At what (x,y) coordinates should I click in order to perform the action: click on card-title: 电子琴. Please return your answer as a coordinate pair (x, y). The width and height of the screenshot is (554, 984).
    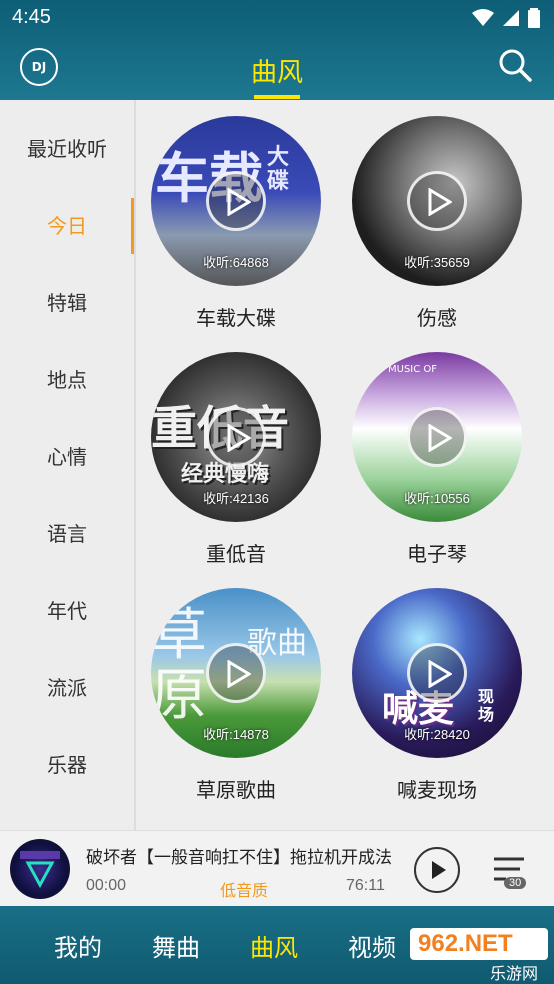
    Looking at the image, I should click on (437, 554).